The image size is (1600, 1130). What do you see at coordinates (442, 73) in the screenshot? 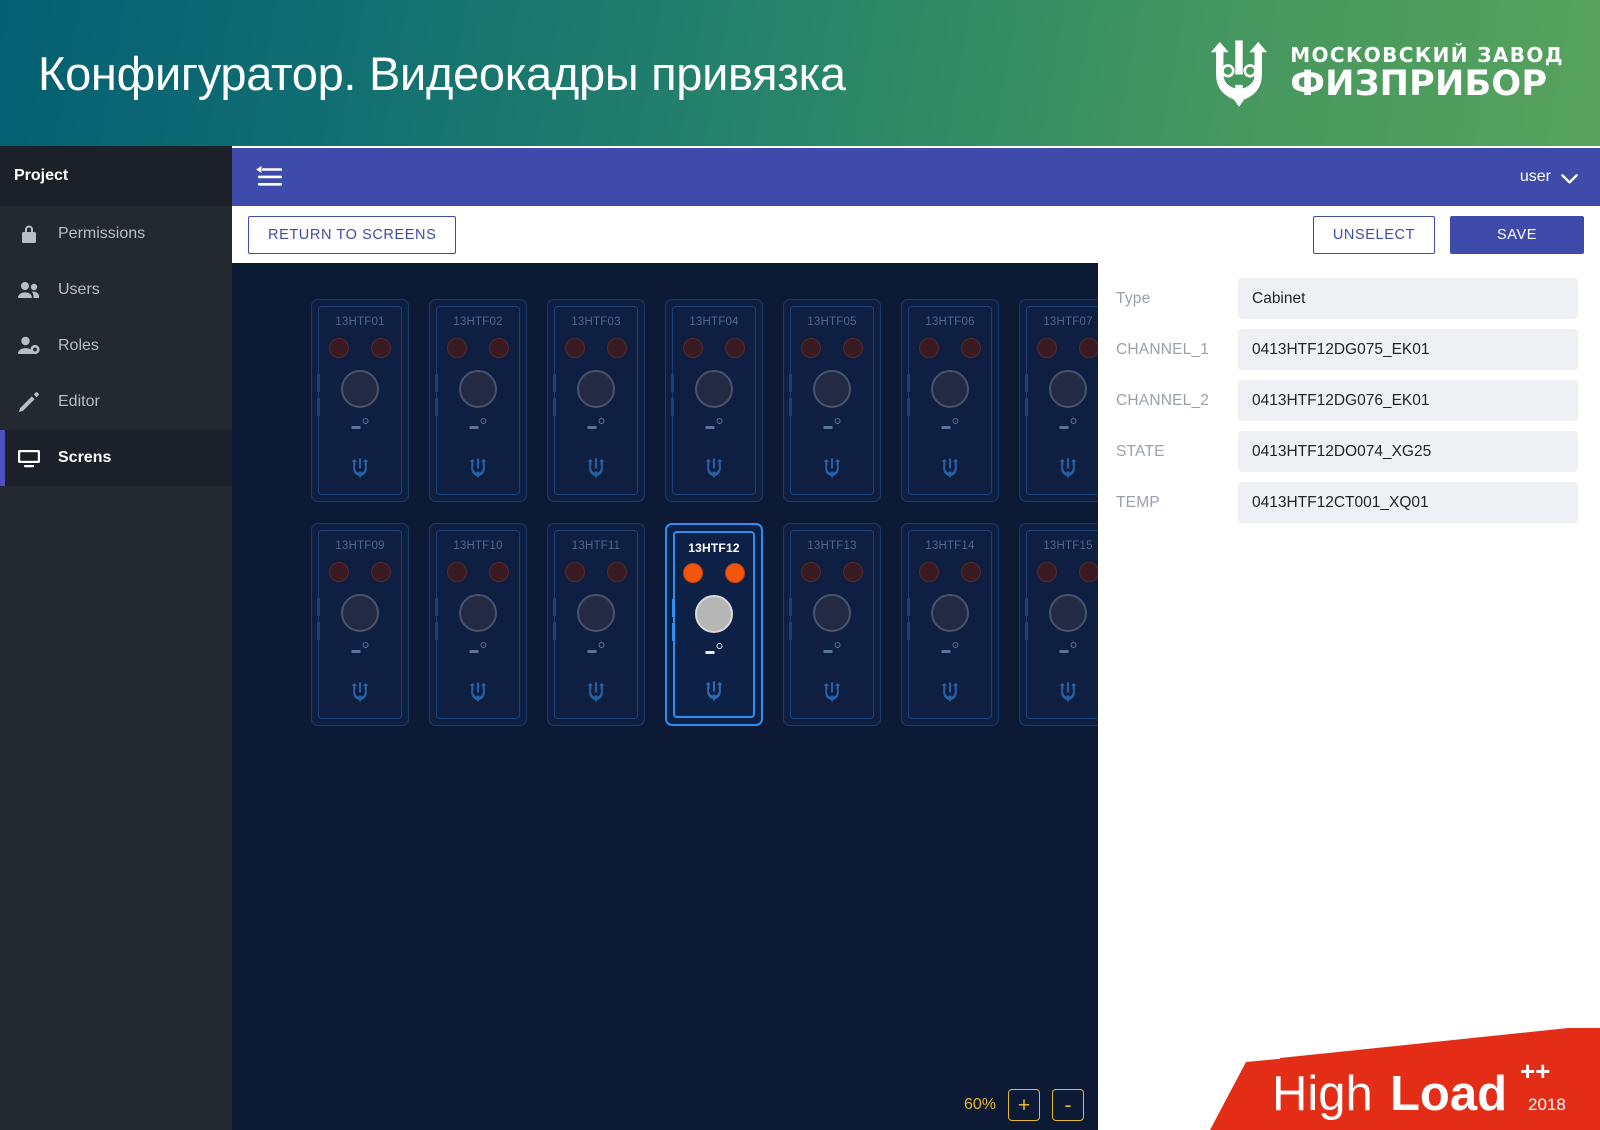
I see `page-title: Конфигуратор. Видеокадры привязка` at bounding box center [442, 73].